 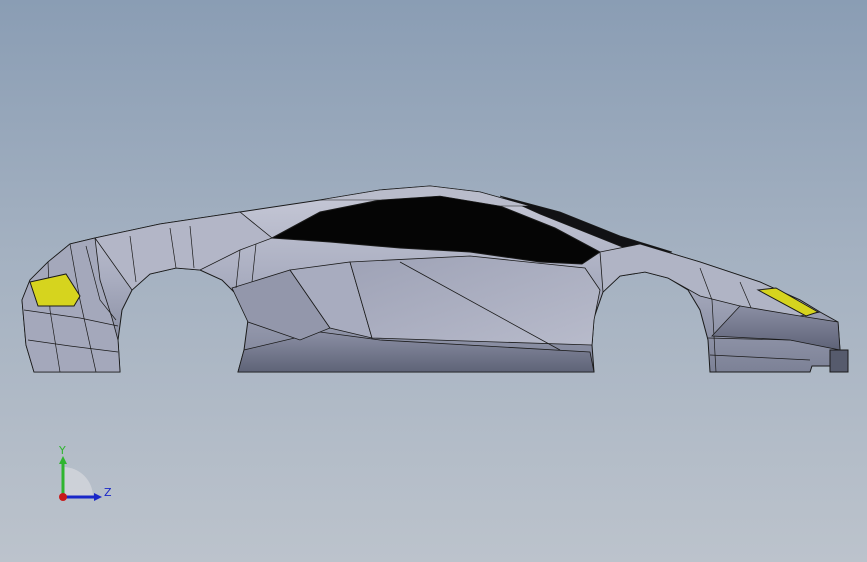 What do you see at coordinates (839, 361) in the screenshot?
I see `rear-exhaust-block` at bounding box center [839, 361].